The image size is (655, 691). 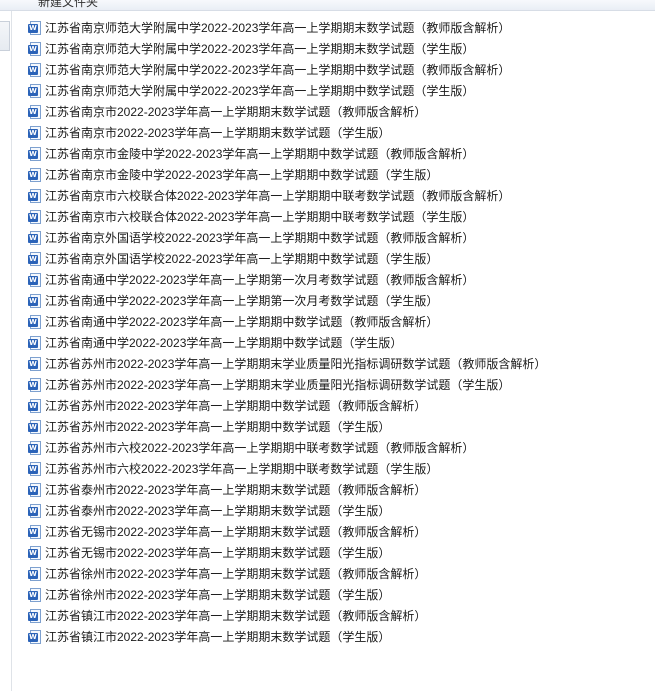 What do you see at coordinates (218, 553) in the screenshot?
I see `file-name: 江苏省无锡市2022-2023学年高一上学期期末数学试题（学生版）` at bounding box center [218, 553].